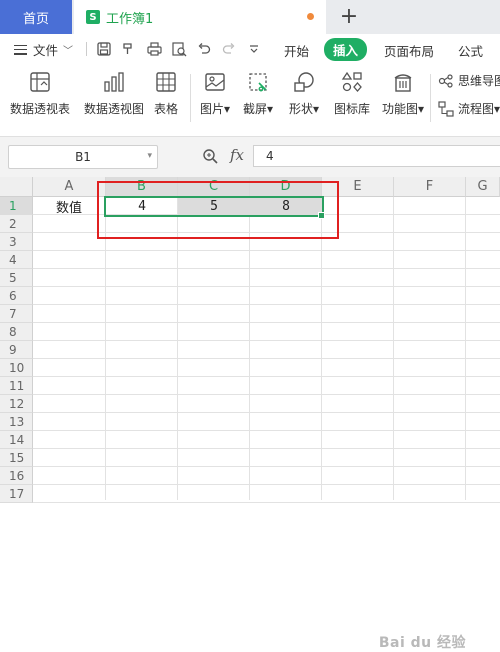 The height and width of the screenshot is (652, 500). Describe the element at coordinates (204, 49) in the screenshot. I see `undo-icon` at that location.